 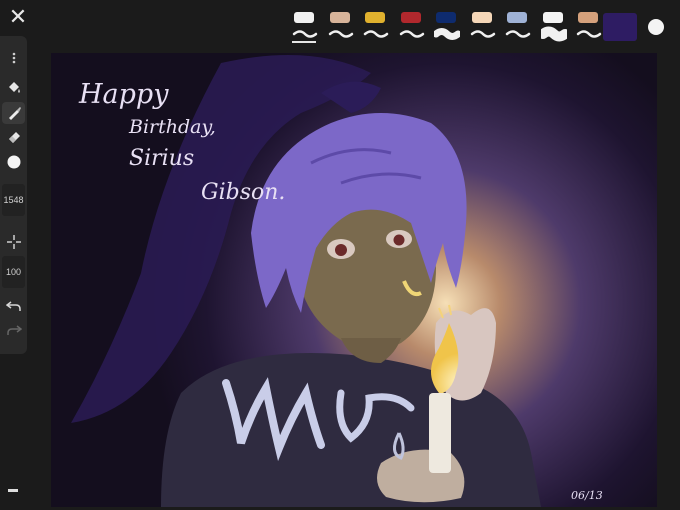 What do you see at coordinates (18, 17) in the screenshot?
I see `close-icon: ✕` at bounding box center [18, 17].